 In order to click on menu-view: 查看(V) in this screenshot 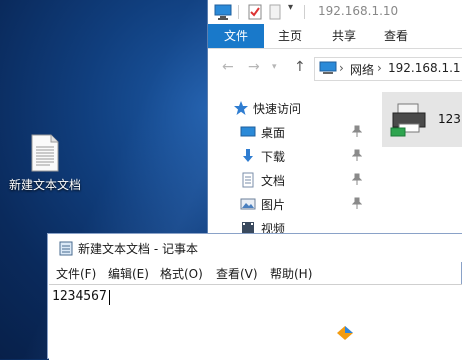, I will do `click(237, 273)`.